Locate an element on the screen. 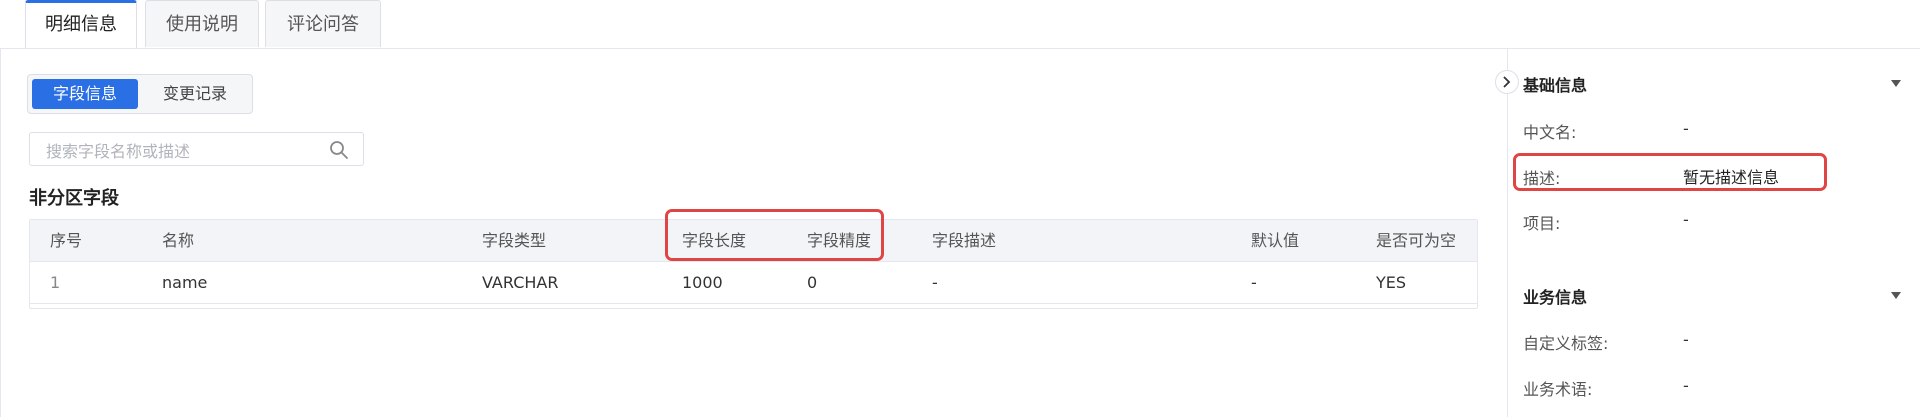 This screenshot has height=417, width=1920. side-panel-divider is located at coordinates (1507, 232).